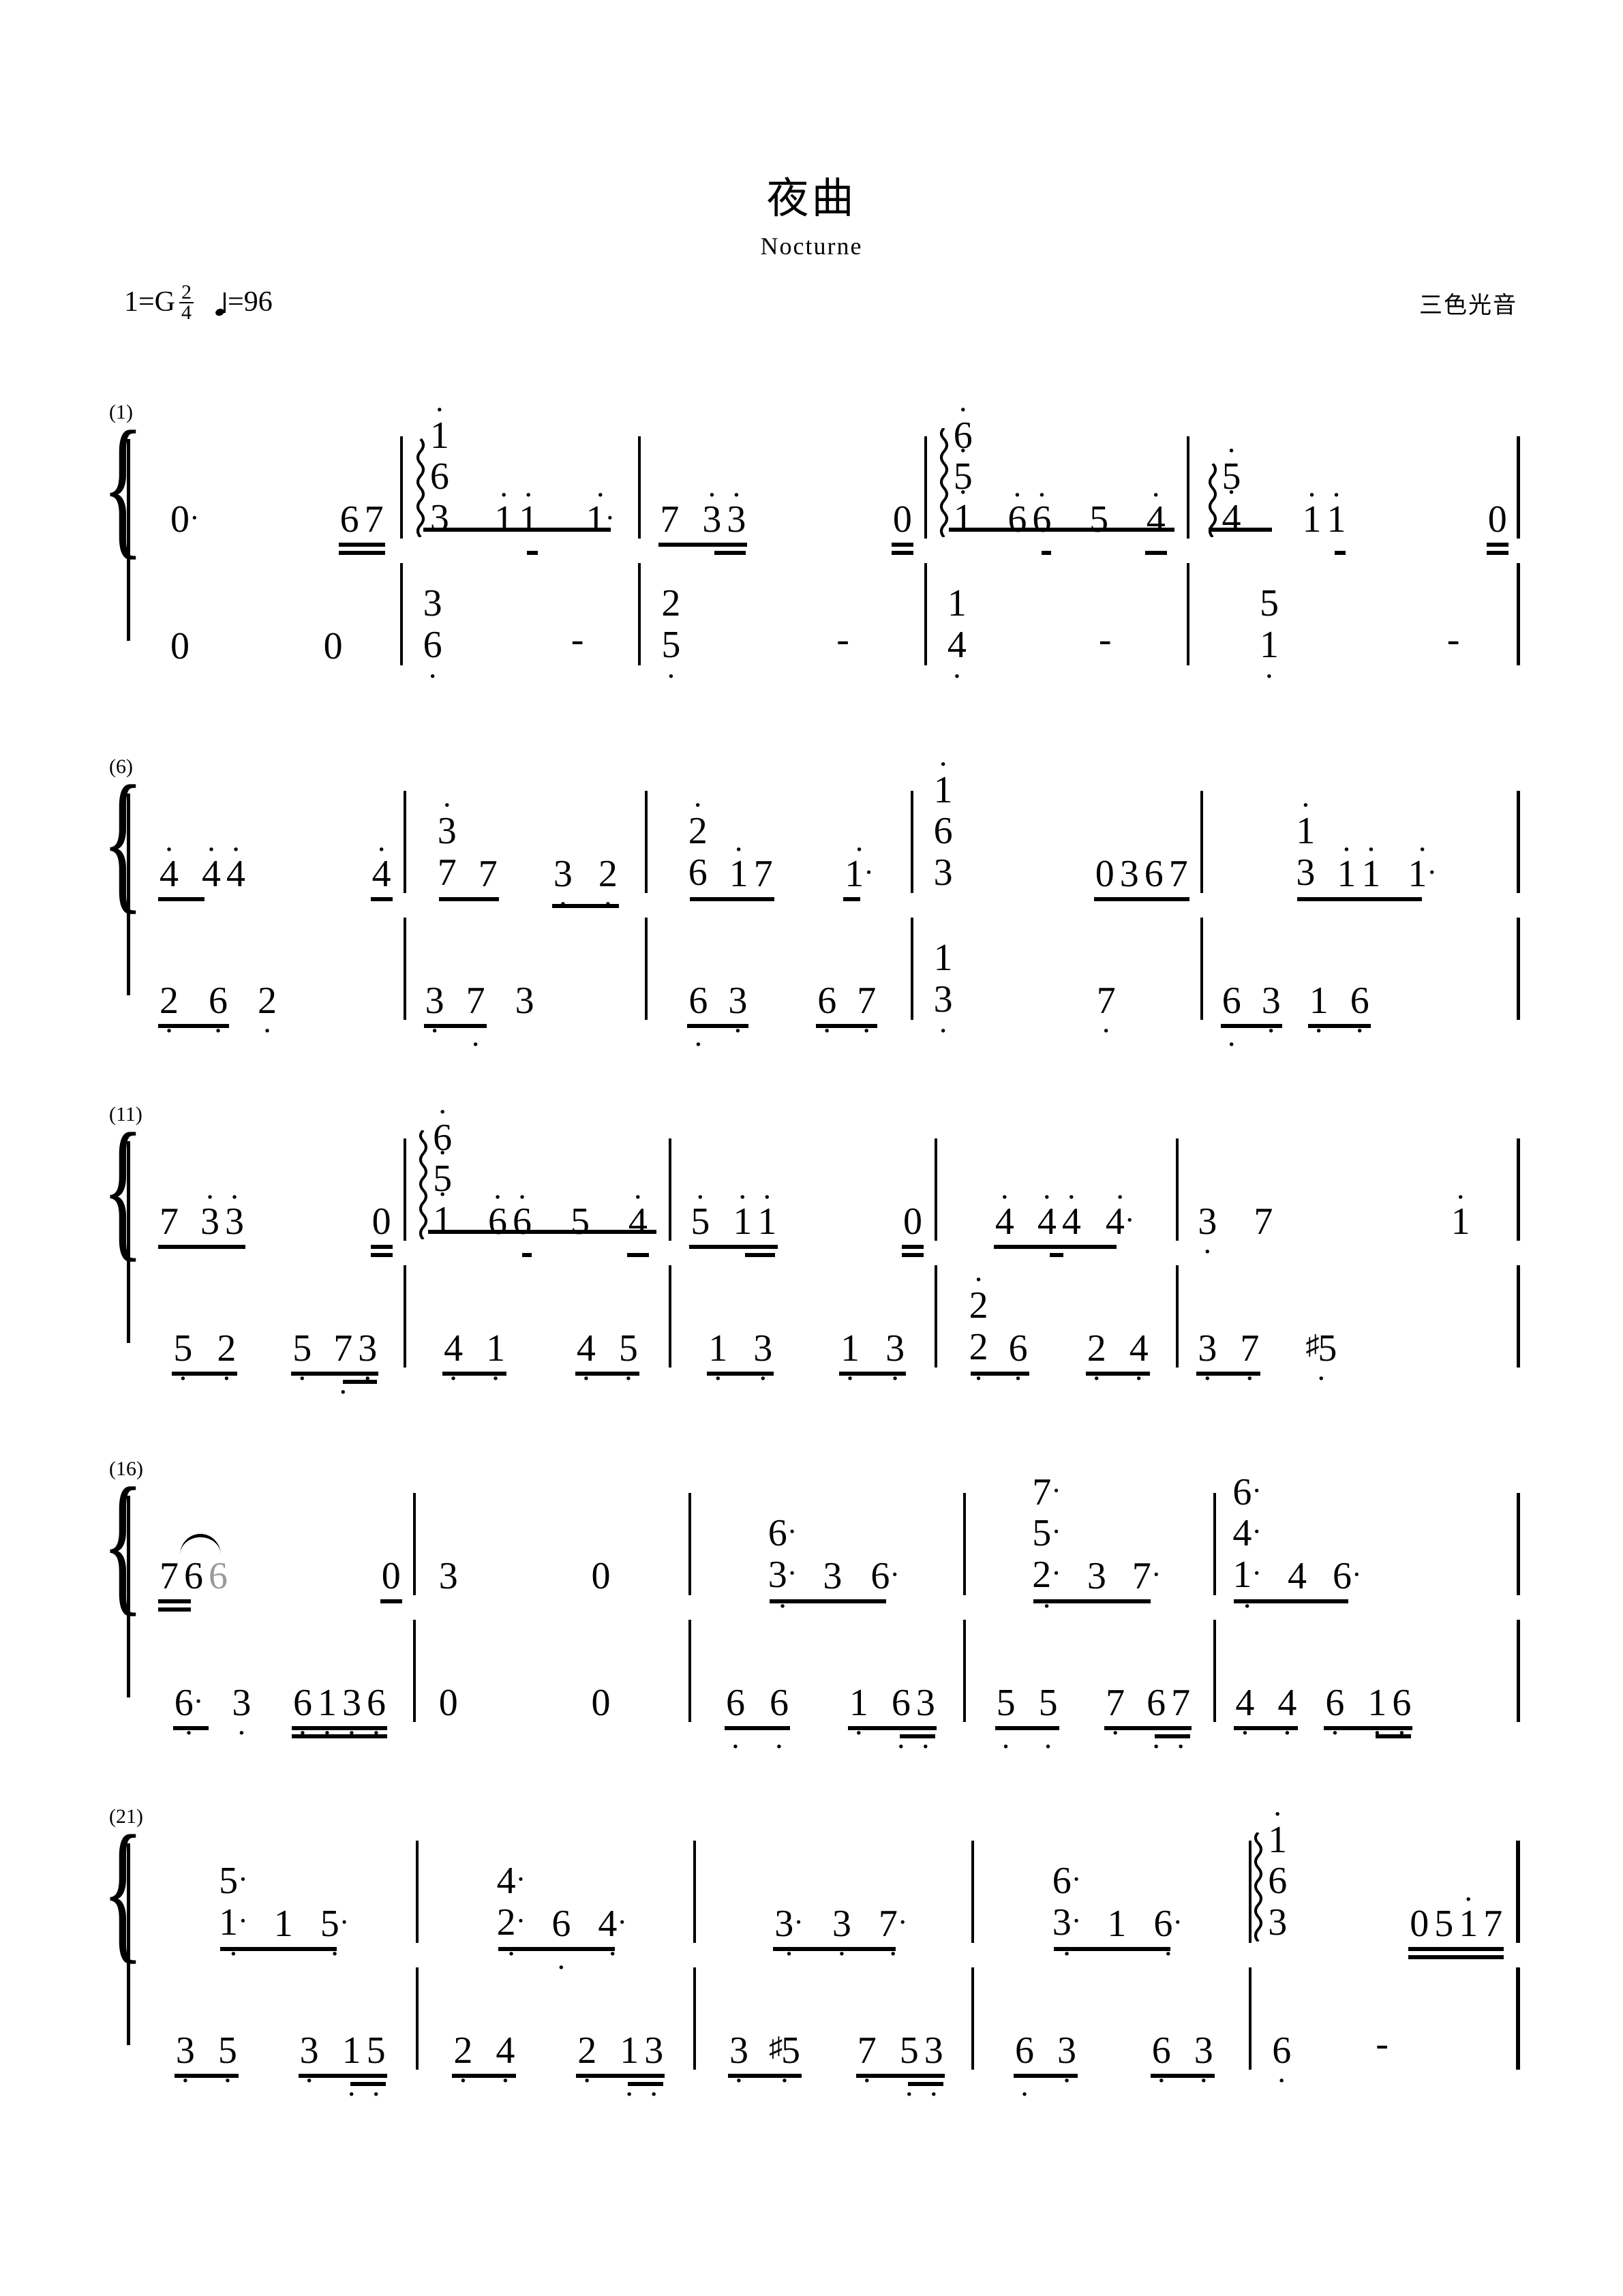  What do you see at coordinates (279, 2039) in the screenshot?
I see `measure-21-bass: 3 · 5 · 3 · 1 · 5 ·` at bounding box center [279, 2039].